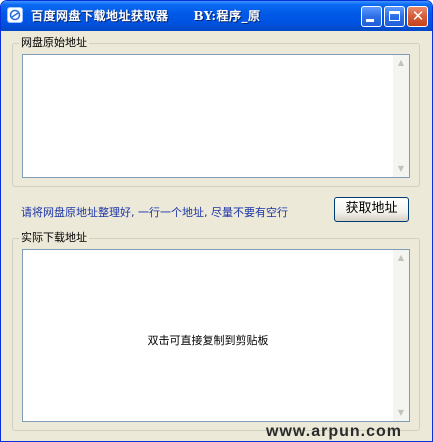 The width and height of the screenshot is (433, 442). I want to click on minimize-button, so click(371, 16).